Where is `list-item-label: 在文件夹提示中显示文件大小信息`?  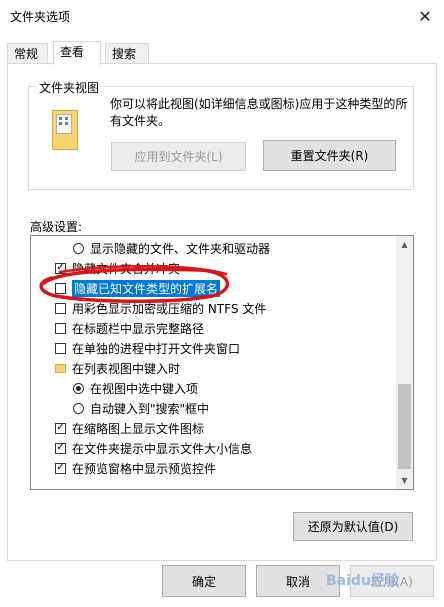 list-item-label: 在文件夹提示中显示文件大小信息 is located at coordinates (162, 448).